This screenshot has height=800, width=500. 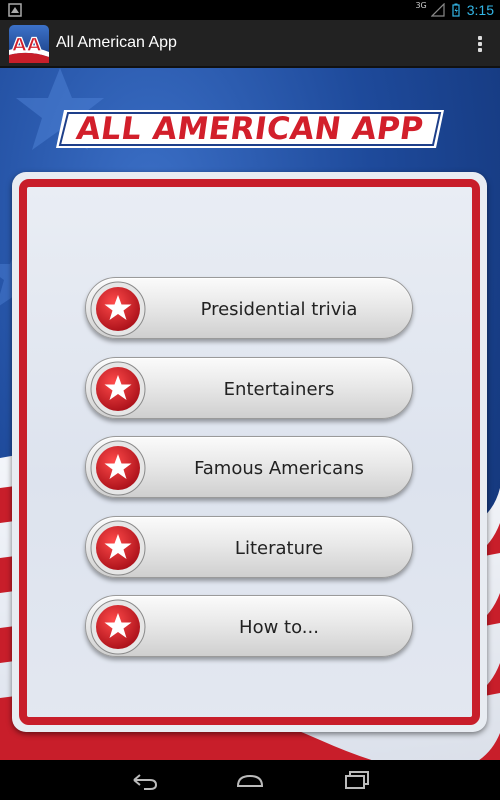 I want to click on clock: 3:15, so click(x=480, y=10).